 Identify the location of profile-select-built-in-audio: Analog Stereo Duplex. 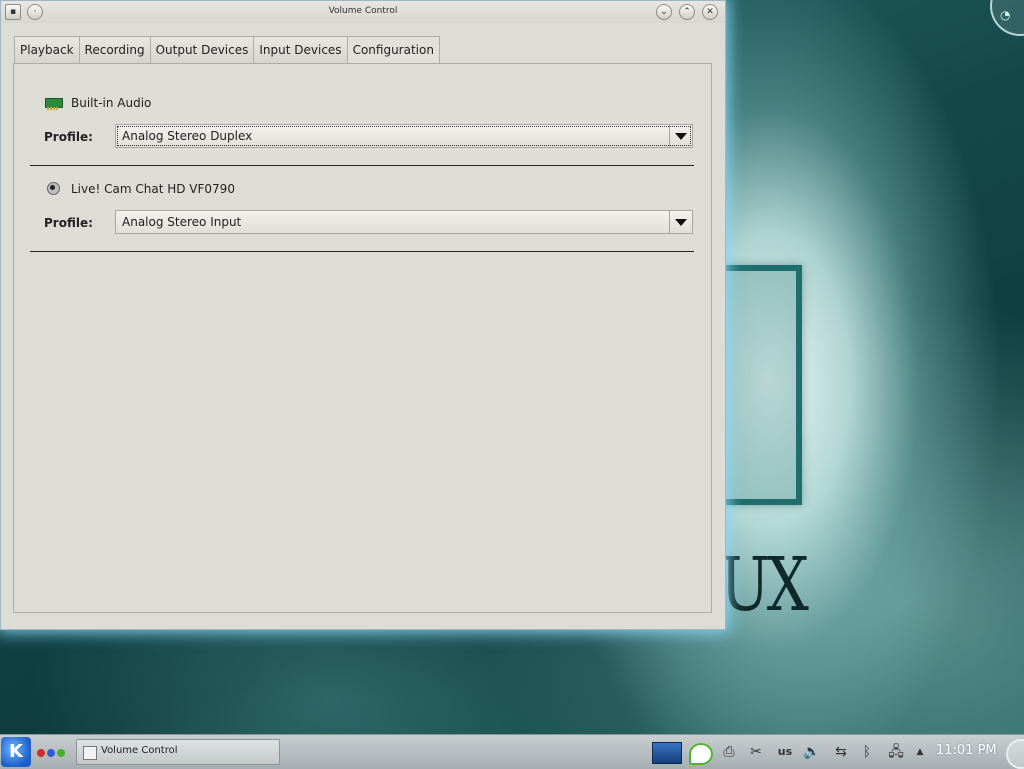
(404, 136).